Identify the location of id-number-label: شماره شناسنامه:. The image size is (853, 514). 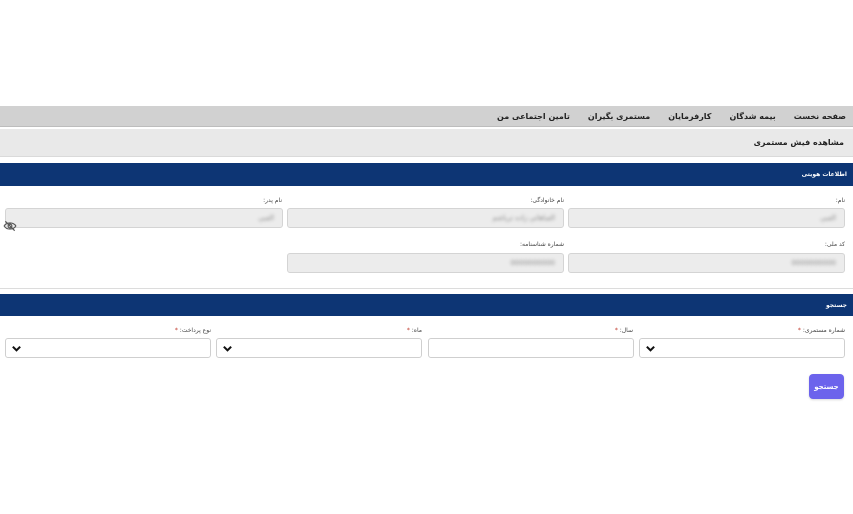
(541, 244).